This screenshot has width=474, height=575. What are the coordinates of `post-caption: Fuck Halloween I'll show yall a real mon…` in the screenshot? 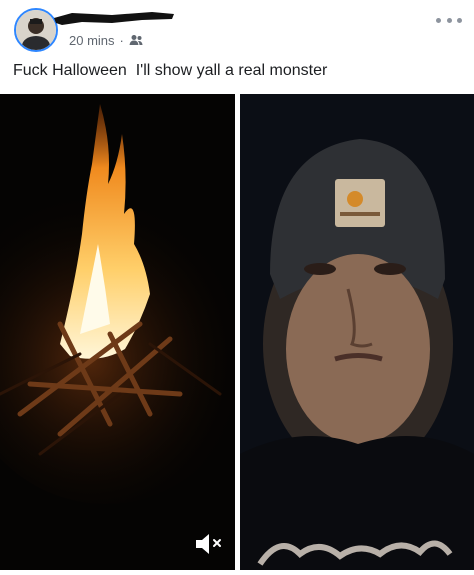 It's located at (170, 70).